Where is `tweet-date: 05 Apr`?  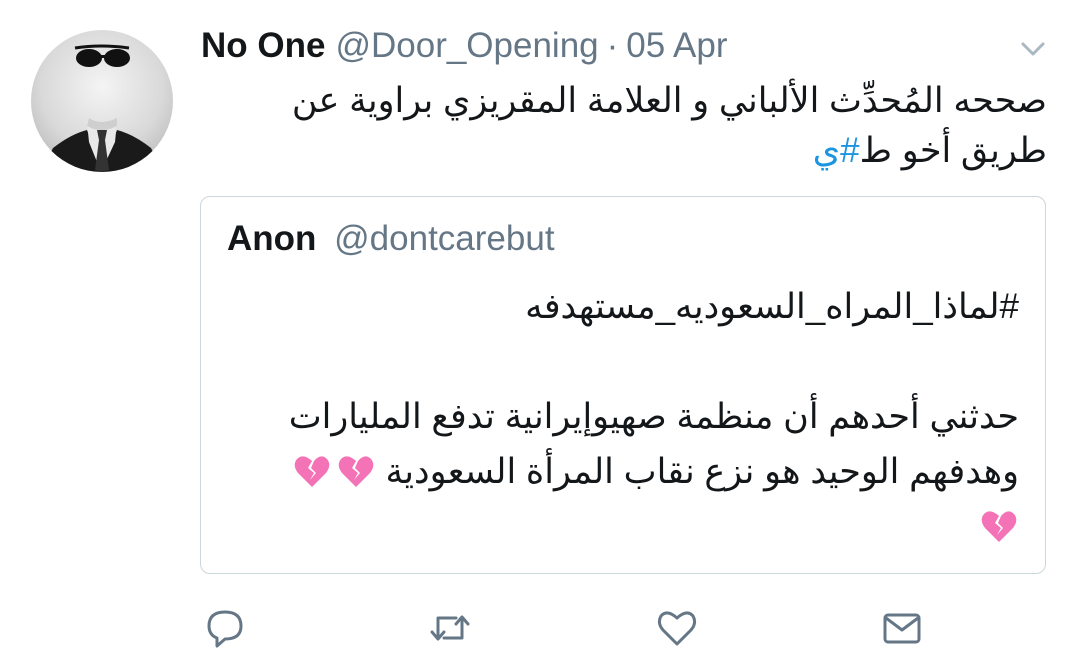
tweet-date: 05 Apr is located at coordinates (676, 46).